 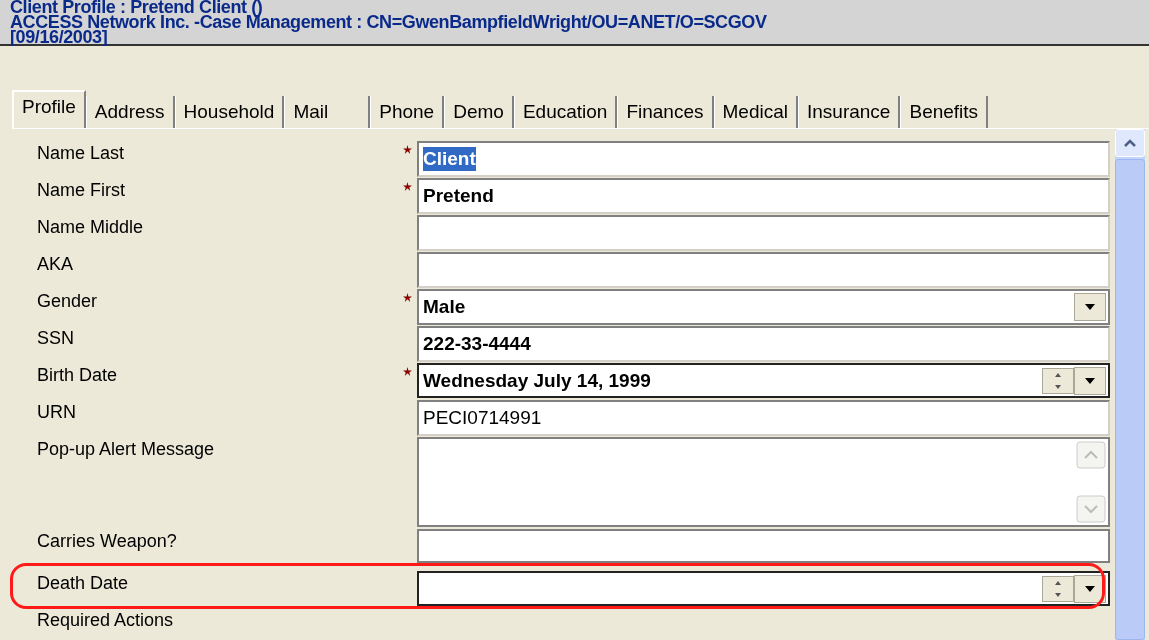 What do you see at coordinates (81, 190) in the screenshot?
I see `field-label: Name First` at bounding box center [81, 190].